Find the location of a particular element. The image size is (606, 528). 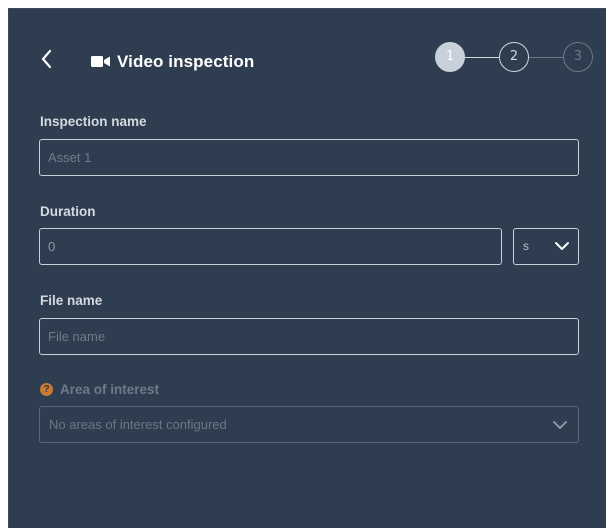

duration-label: Duration is located at coordinates (68, 211).